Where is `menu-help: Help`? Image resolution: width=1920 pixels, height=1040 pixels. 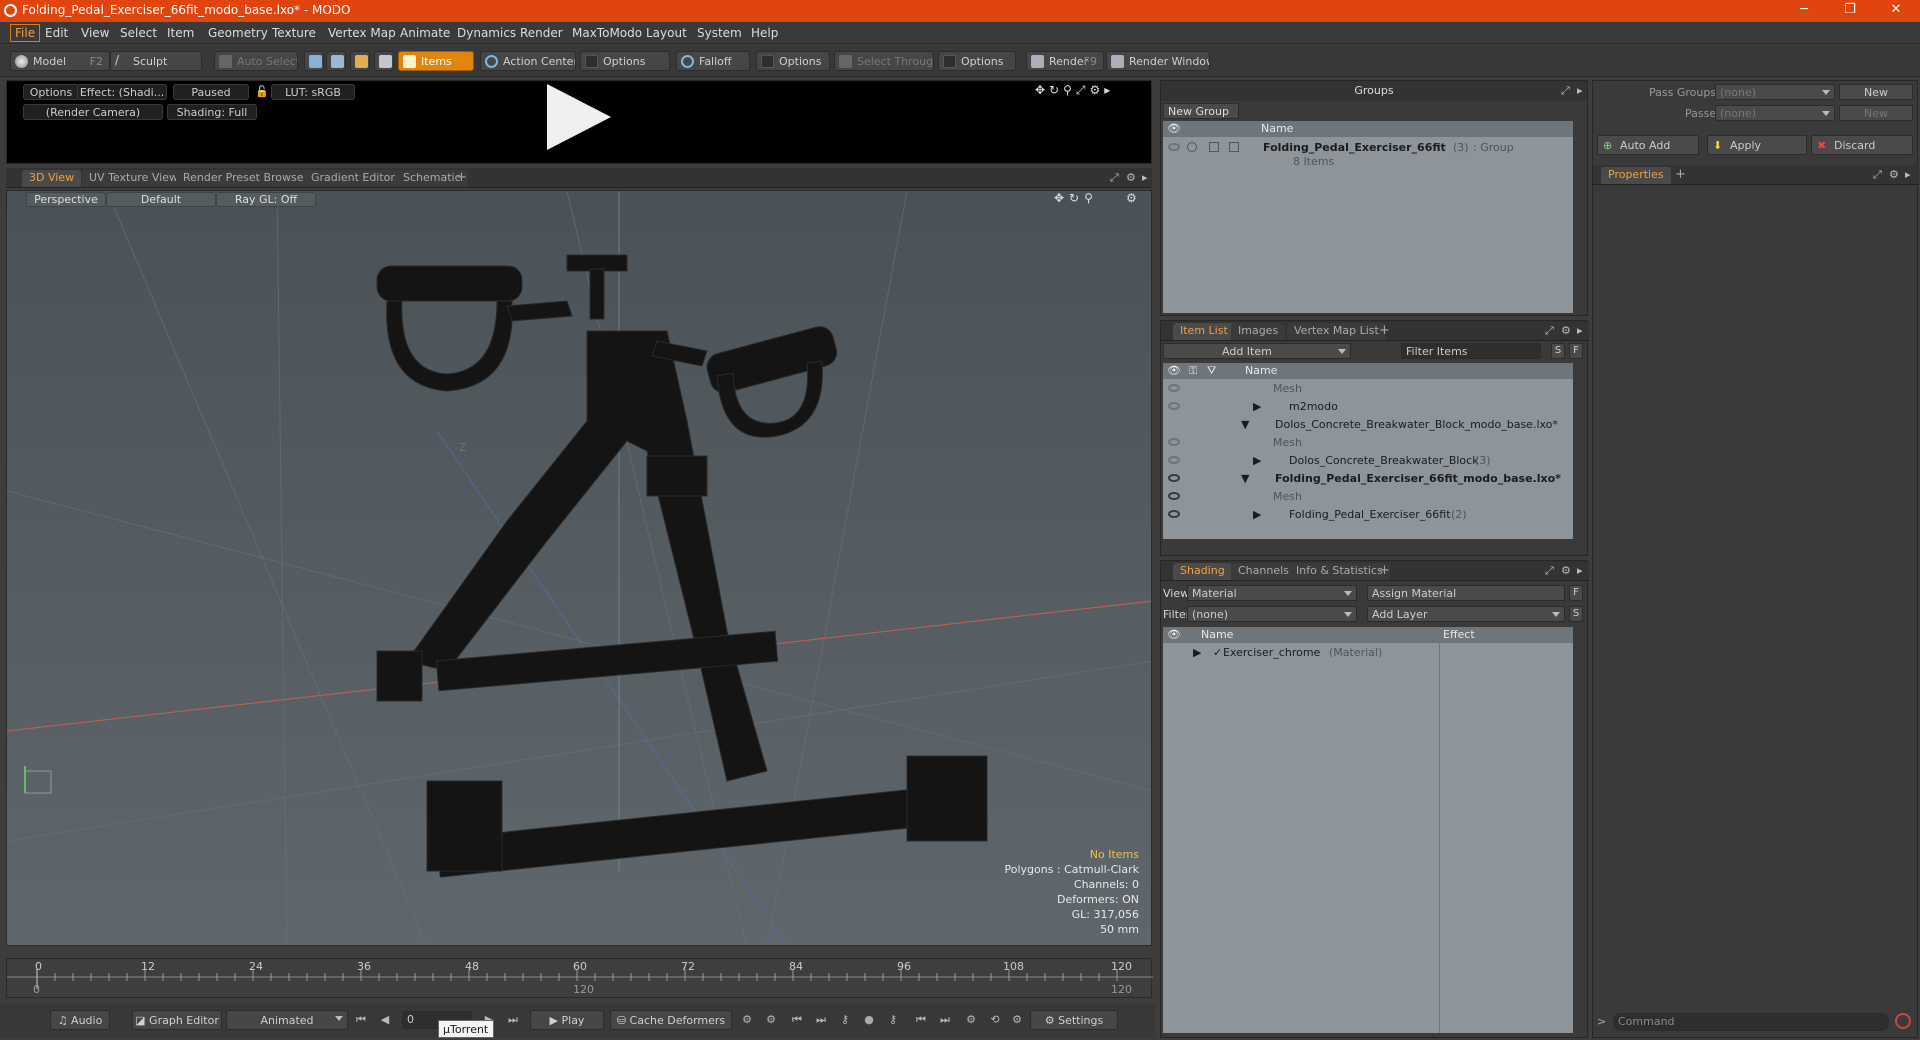
menu-help: Help is located at coordinates (764, 33).